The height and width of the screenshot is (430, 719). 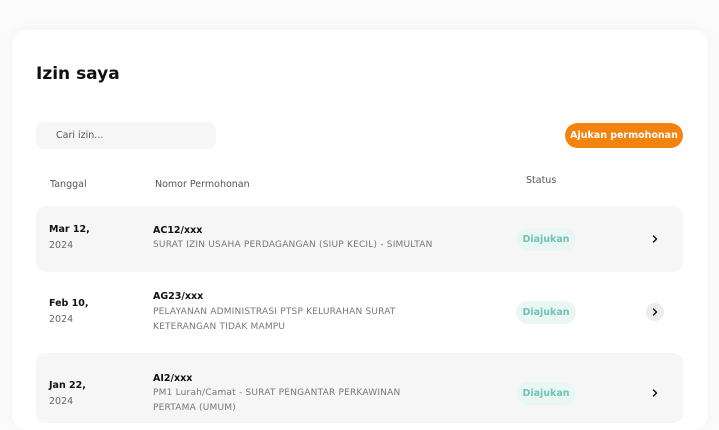 What do you see at coordinates (219, 327) in the screenshot?
I see `row-permit-name-line2: KETERANGAN TIDAK MAMPU` at bounding box center [219, 327].